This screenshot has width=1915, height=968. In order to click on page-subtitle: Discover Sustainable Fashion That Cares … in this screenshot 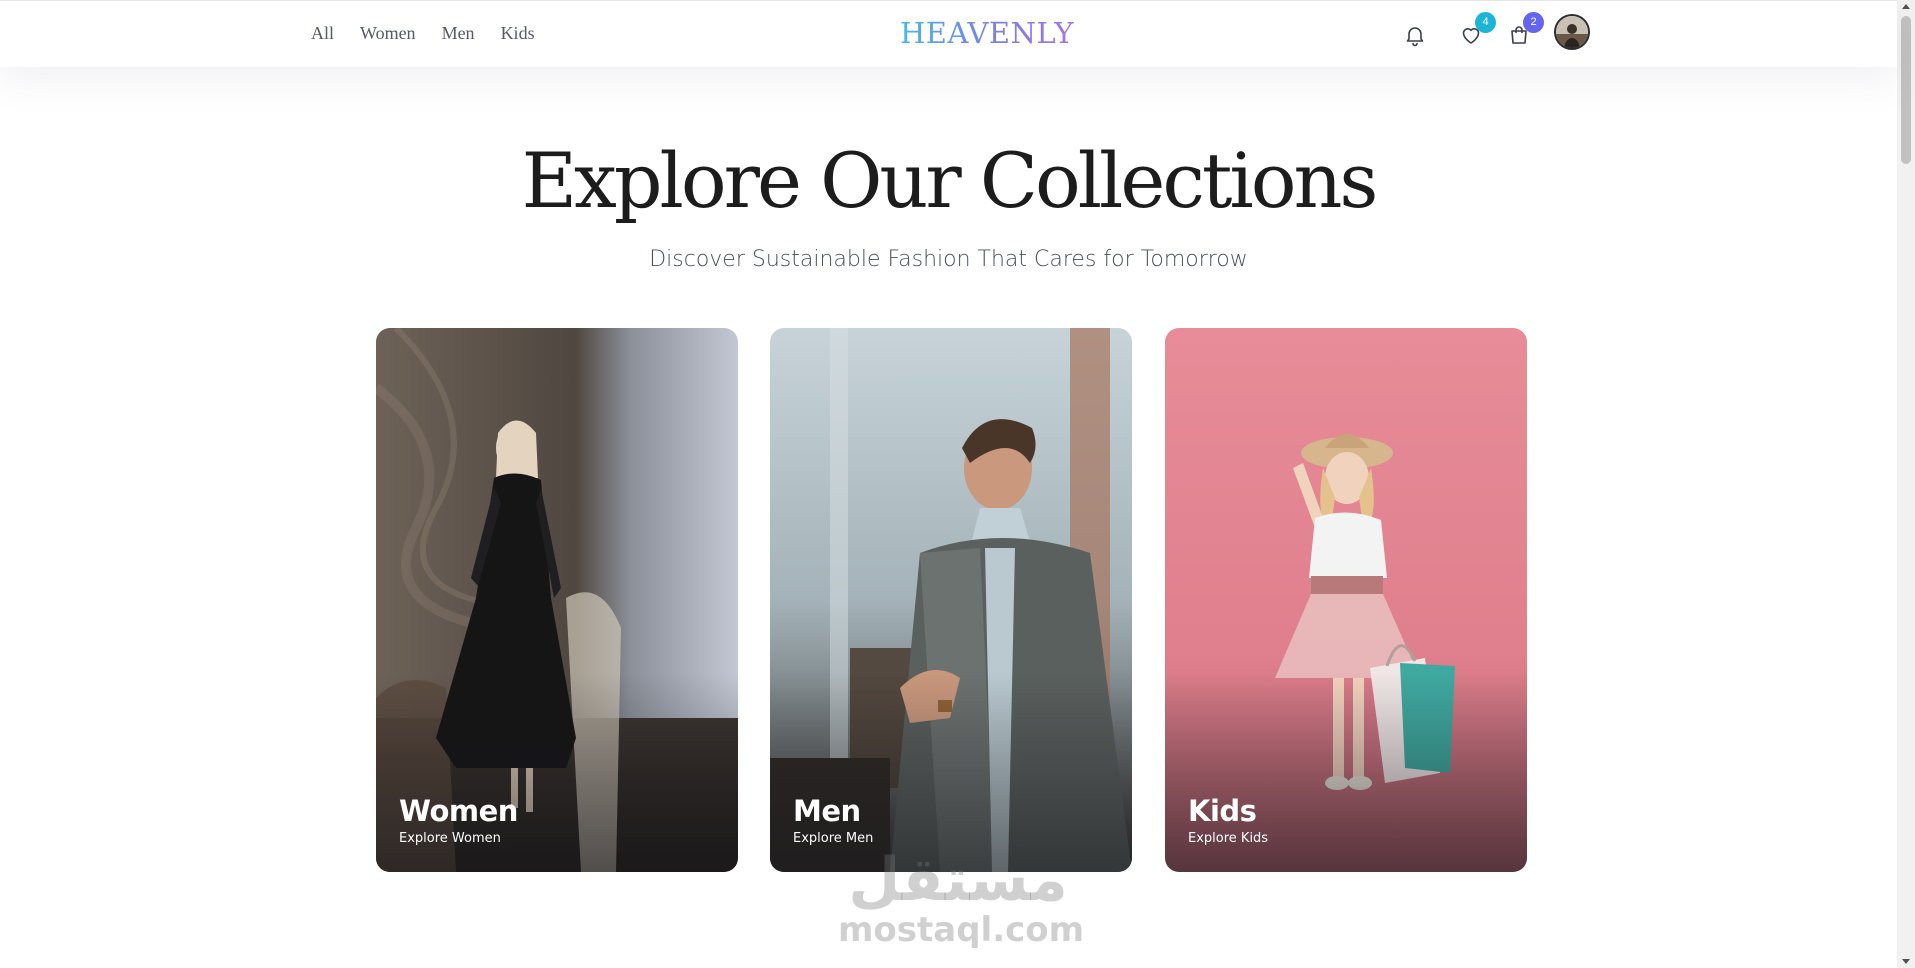, I will do `click(948, 259)`.